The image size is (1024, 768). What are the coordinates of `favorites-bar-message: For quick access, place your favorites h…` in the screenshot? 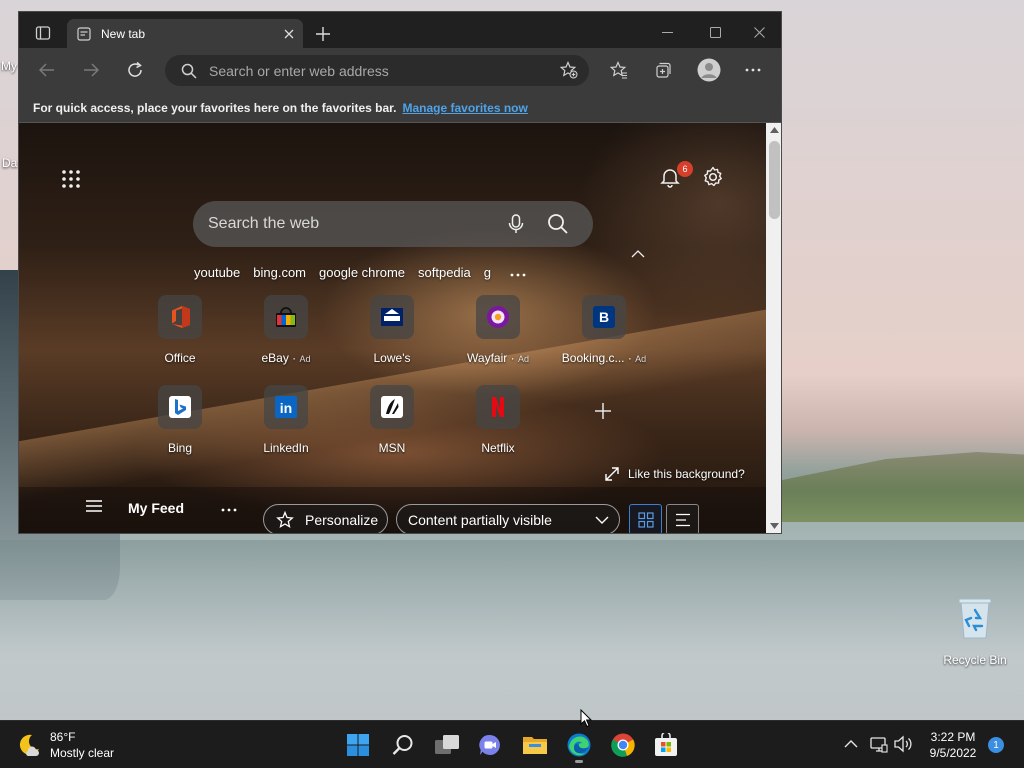 It's located at (215, 107).